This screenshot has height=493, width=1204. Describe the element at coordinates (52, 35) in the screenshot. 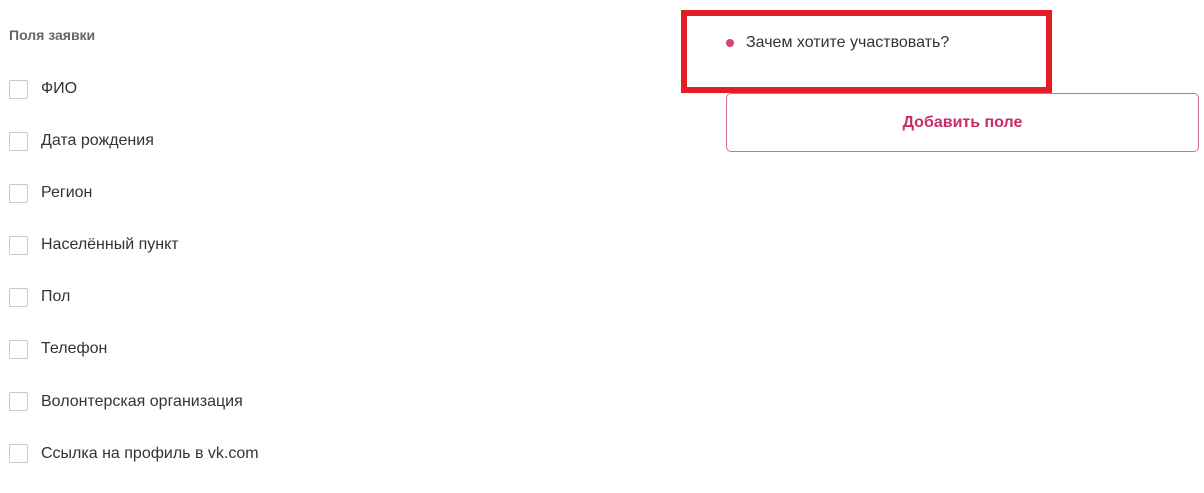

I see `section-title: Поля заявки` at that location.